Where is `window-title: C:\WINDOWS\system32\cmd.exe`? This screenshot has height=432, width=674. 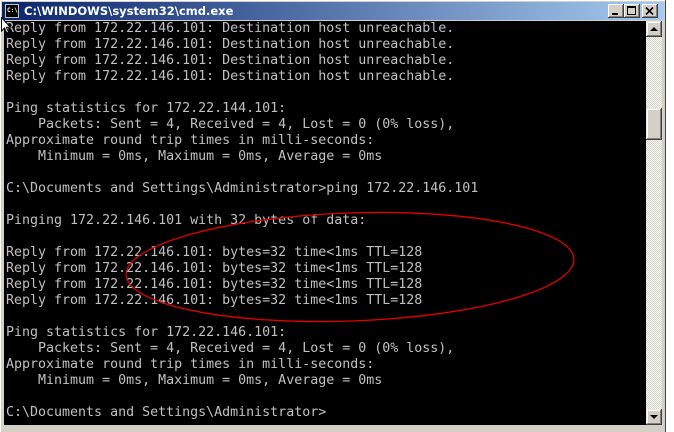 window-title: C:\WINDOWS\system32\cmd.exe is located at coordinates (129, 11).